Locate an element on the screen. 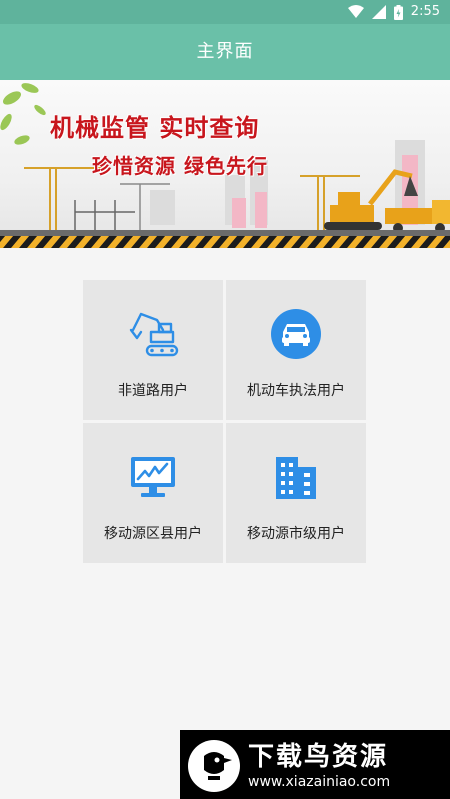  tile-nonroad-user: 非道路用户 is located at coordinates (153, 350).